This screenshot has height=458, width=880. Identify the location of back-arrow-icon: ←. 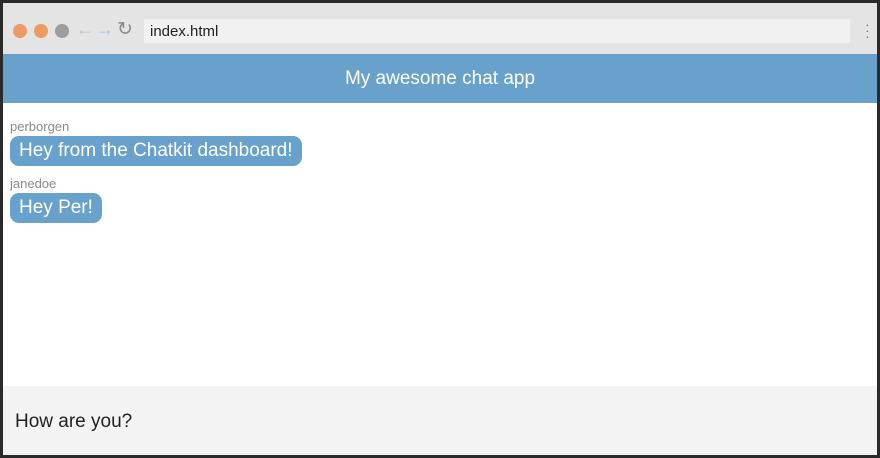
(85, 29).